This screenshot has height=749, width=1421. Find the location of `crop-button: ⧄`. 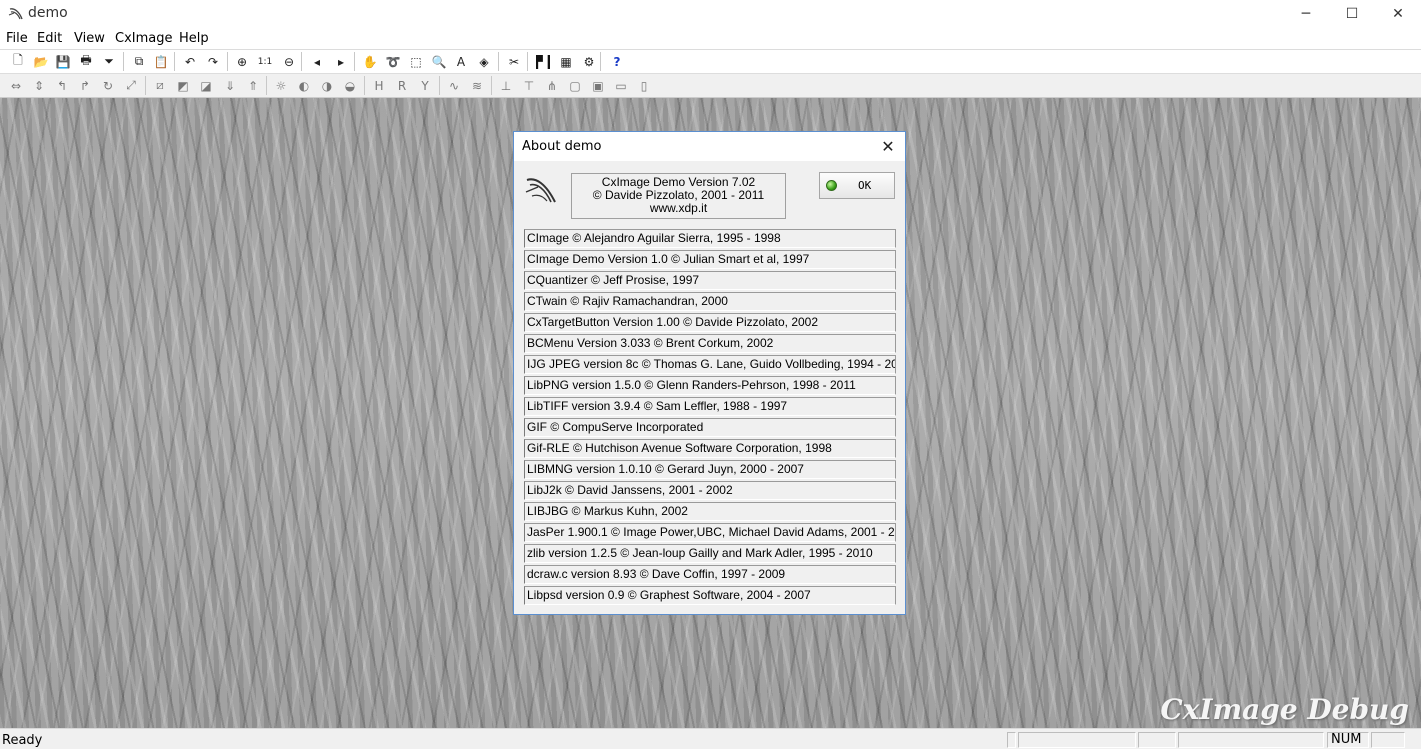

crop-button: ⧄ is located at coordinates (160, 85).